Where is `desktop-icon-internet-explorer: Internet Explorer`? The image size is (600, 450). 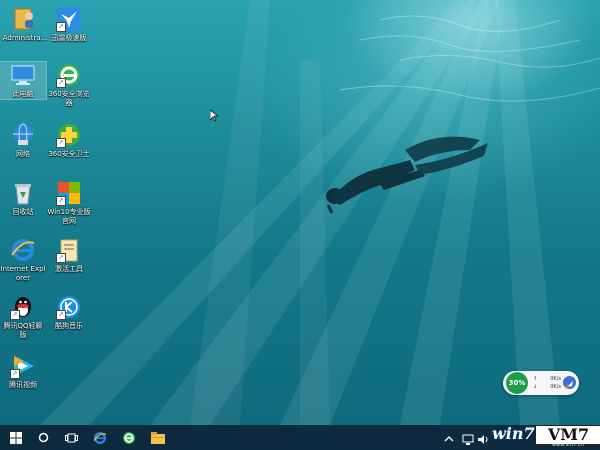
desktop-icon-internet-explorer: Internet Explorer is located at coordinates (23, 260).